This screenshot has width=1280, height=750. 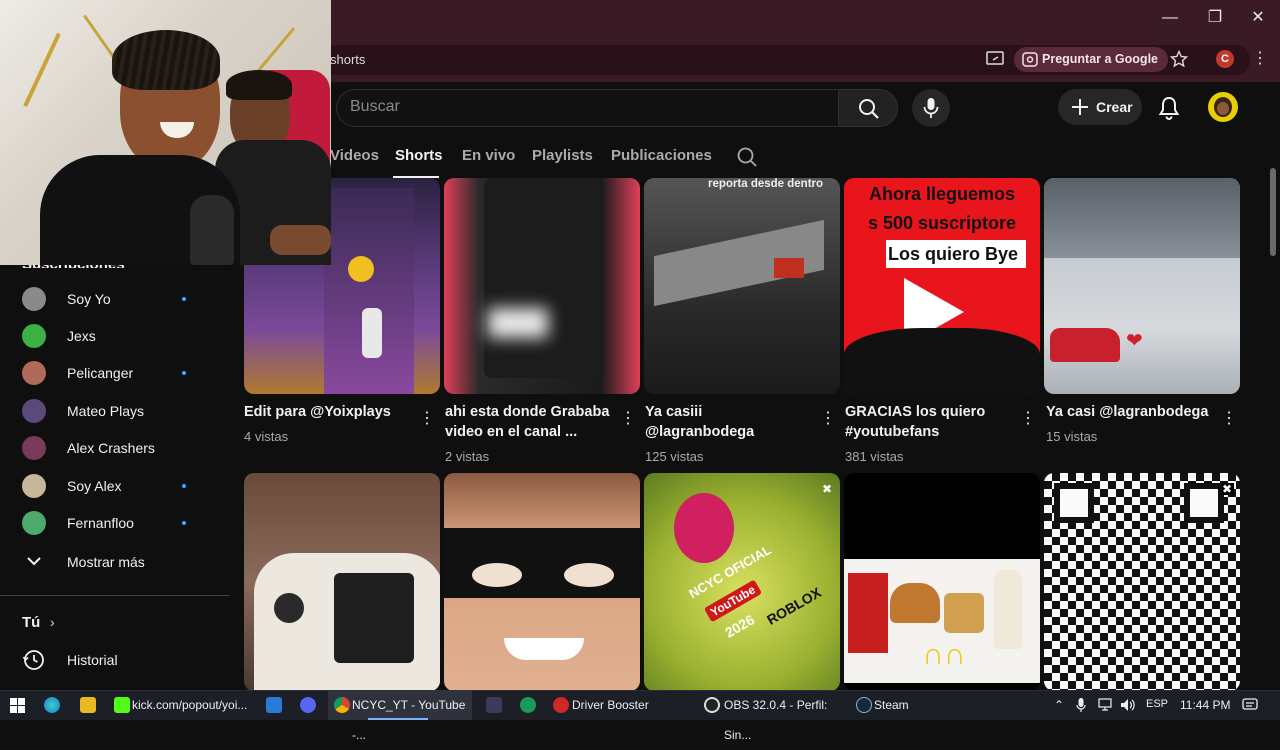 What do you see at coordinates (942, 223) in the screenshot?
I see `thumbnail-overlay-text: s 500 suscriptore` at bounding box center [942, 223].